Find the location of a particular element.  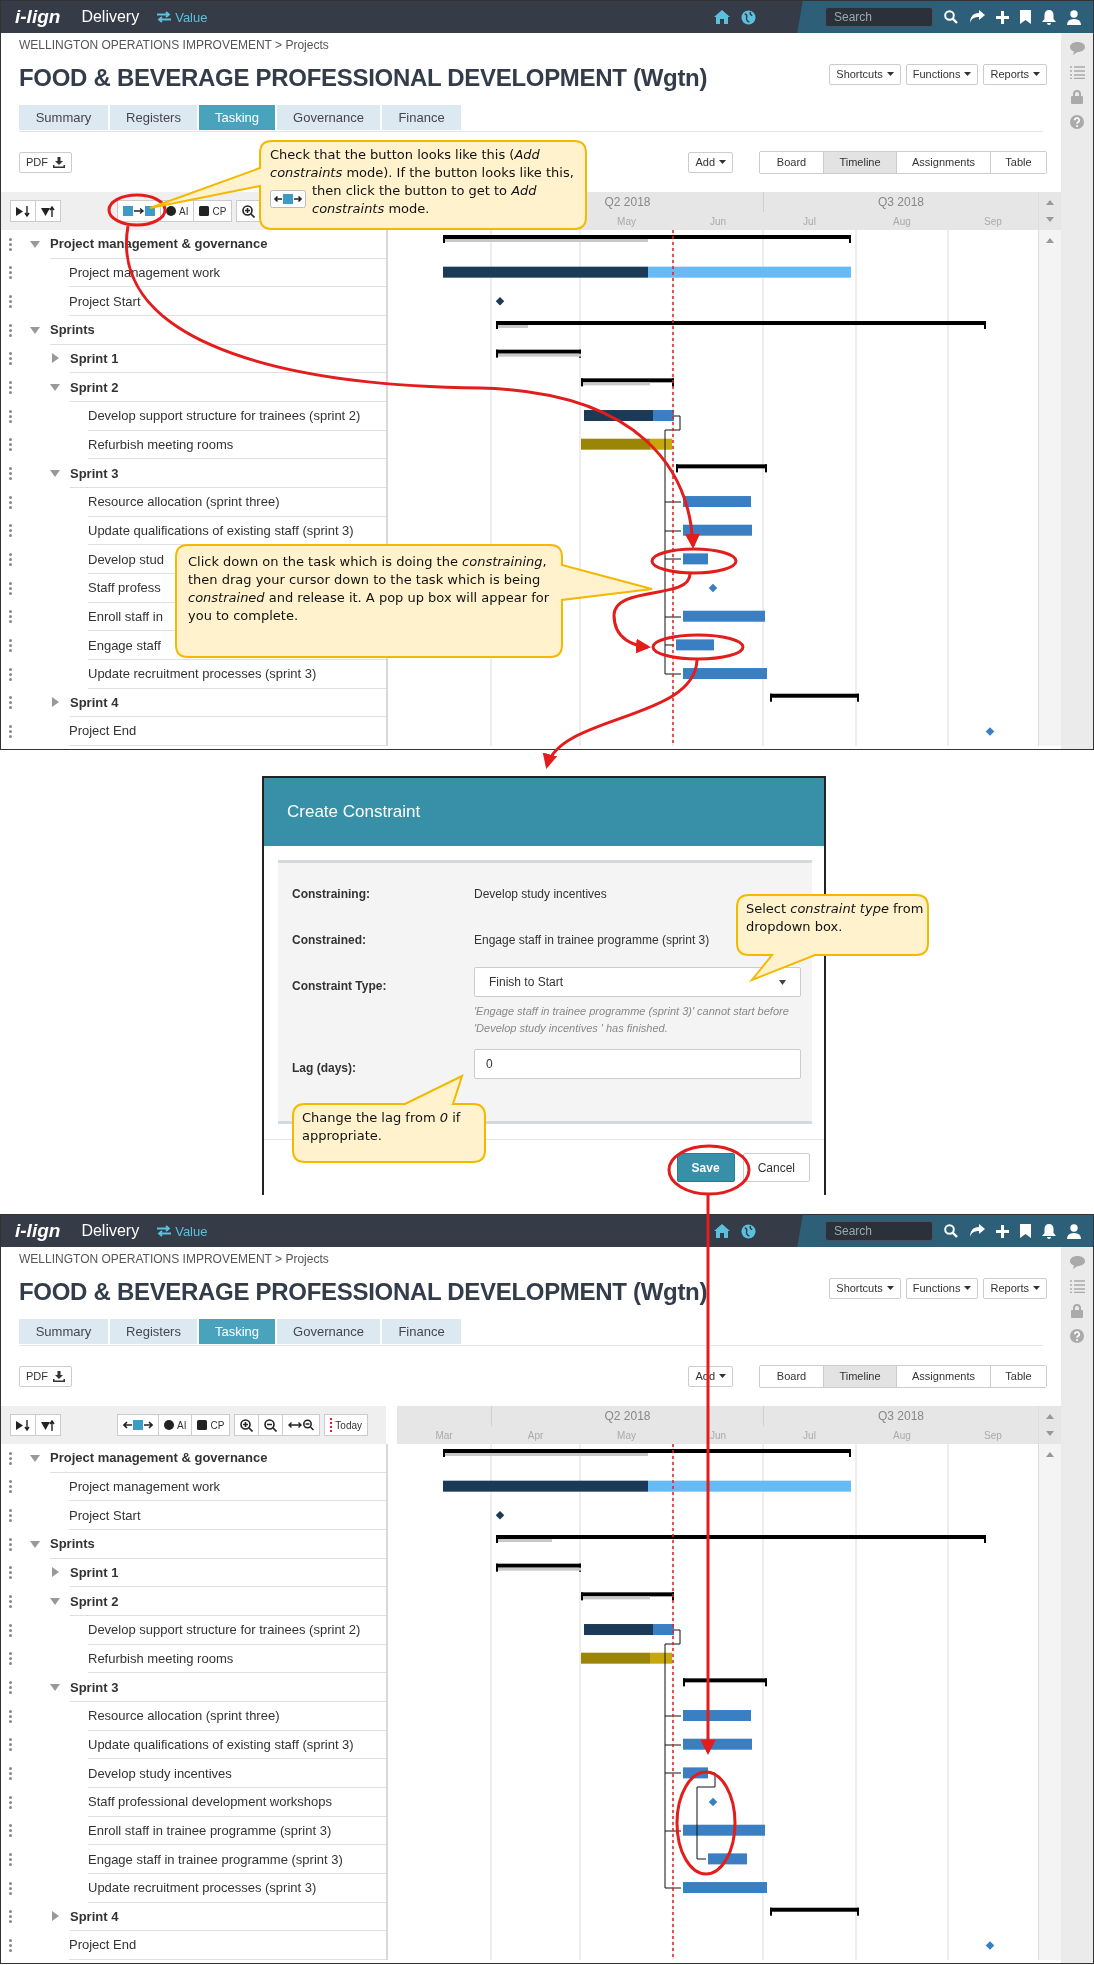

add-button: Add is located at coordinates (710, 162).